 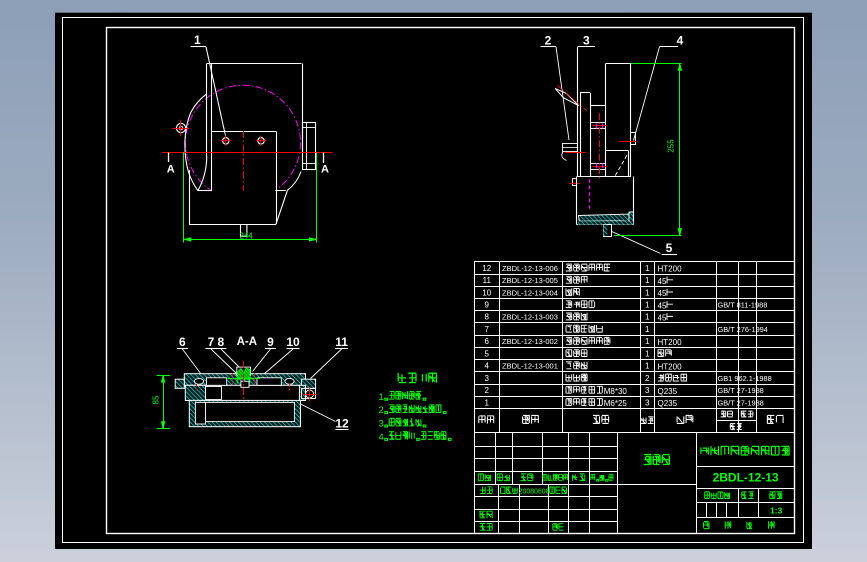 I want to click on svg-text: 1:3, so click(x=776, y=511).